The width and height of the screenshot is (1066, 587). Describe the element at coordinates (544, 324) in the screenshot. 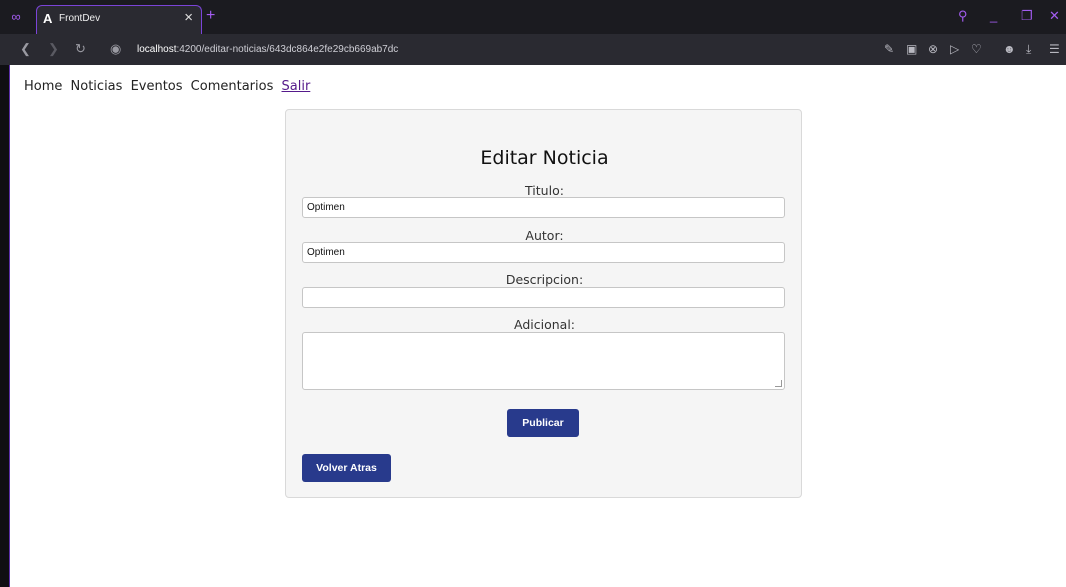

I see `adicional-label: Adicional:` at that location.